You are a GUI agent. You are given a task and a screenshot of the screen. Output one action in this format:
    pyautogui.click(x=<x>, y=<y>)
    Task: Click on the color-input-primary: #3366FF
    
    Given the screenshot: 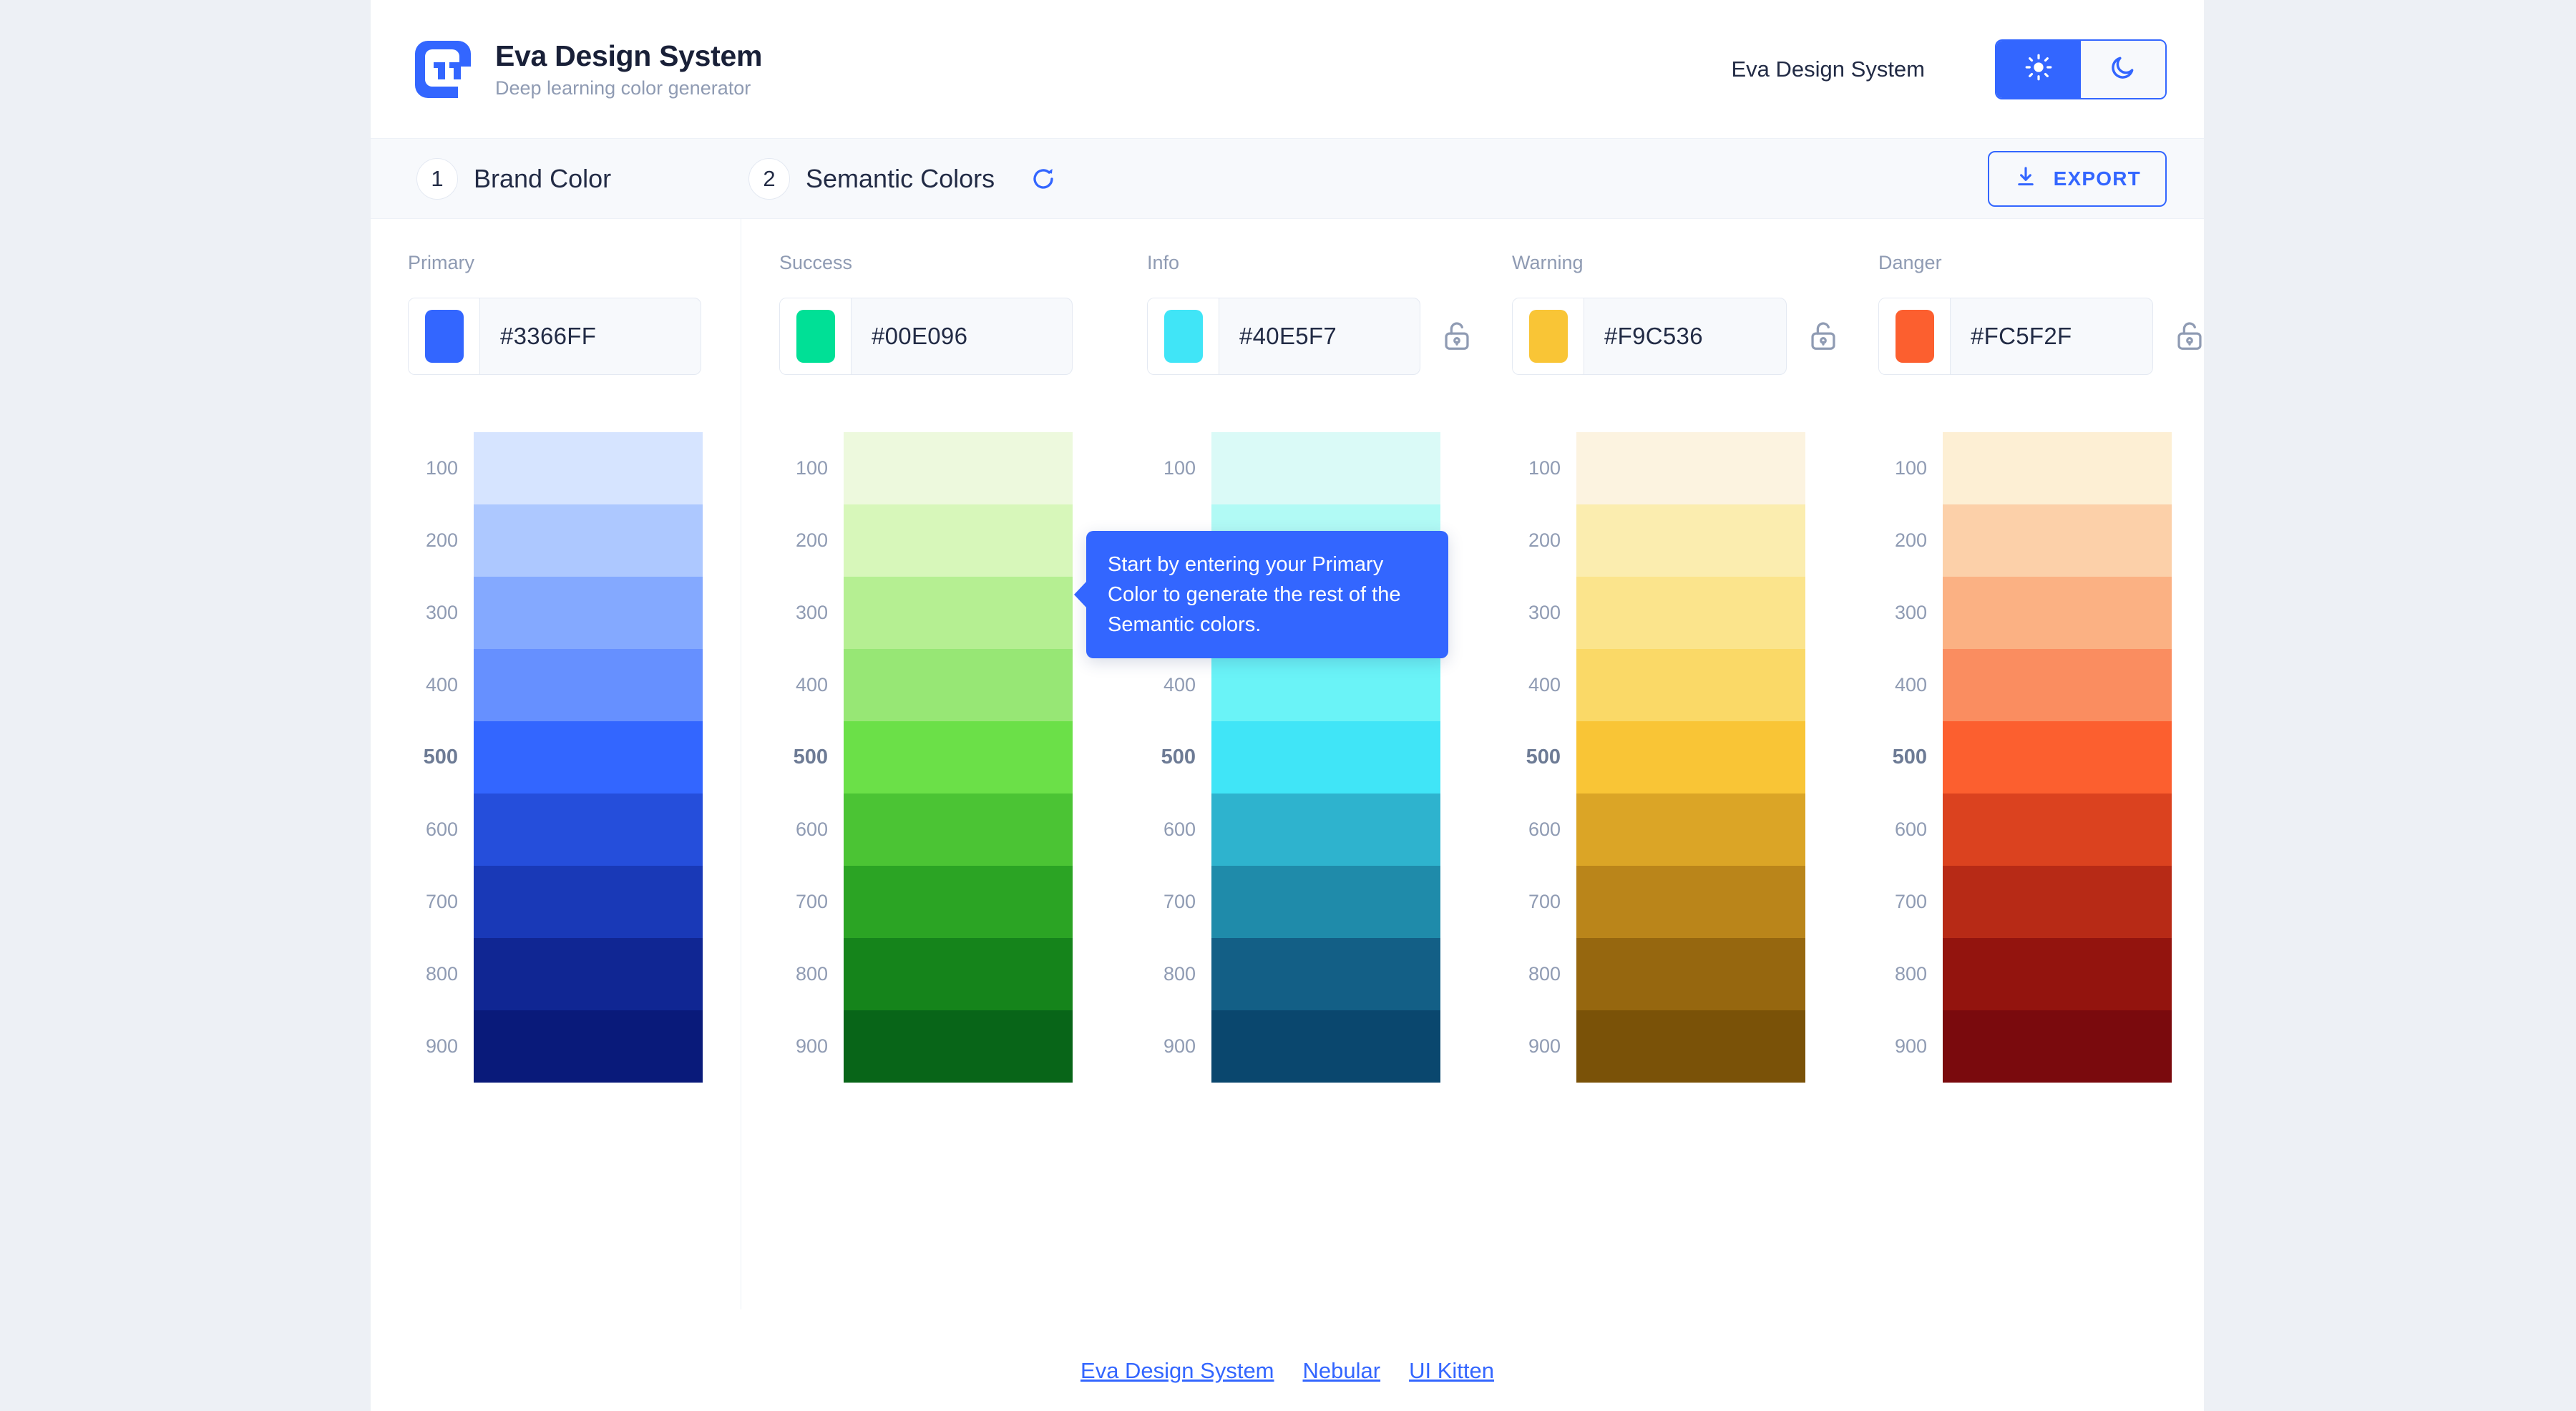 What is the action you would take?
    pyautogui.click(x=554, y=337)
    